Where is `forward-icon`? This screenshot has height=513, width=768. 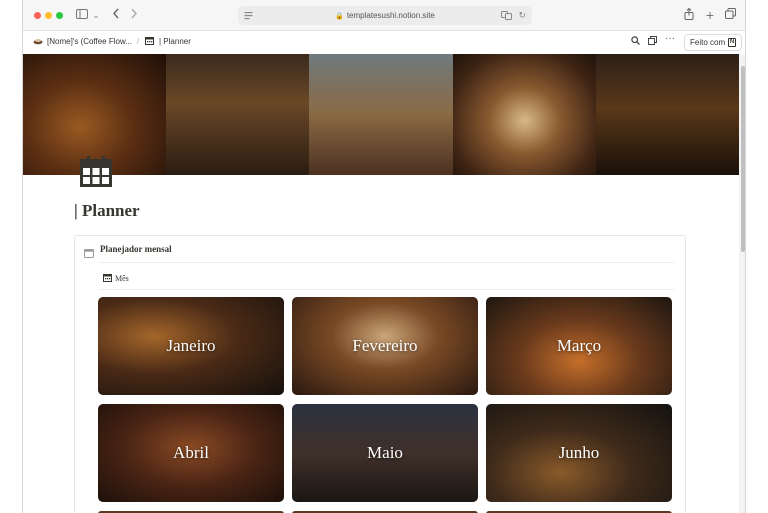 forward-icon is located at coordinates (134, 15).